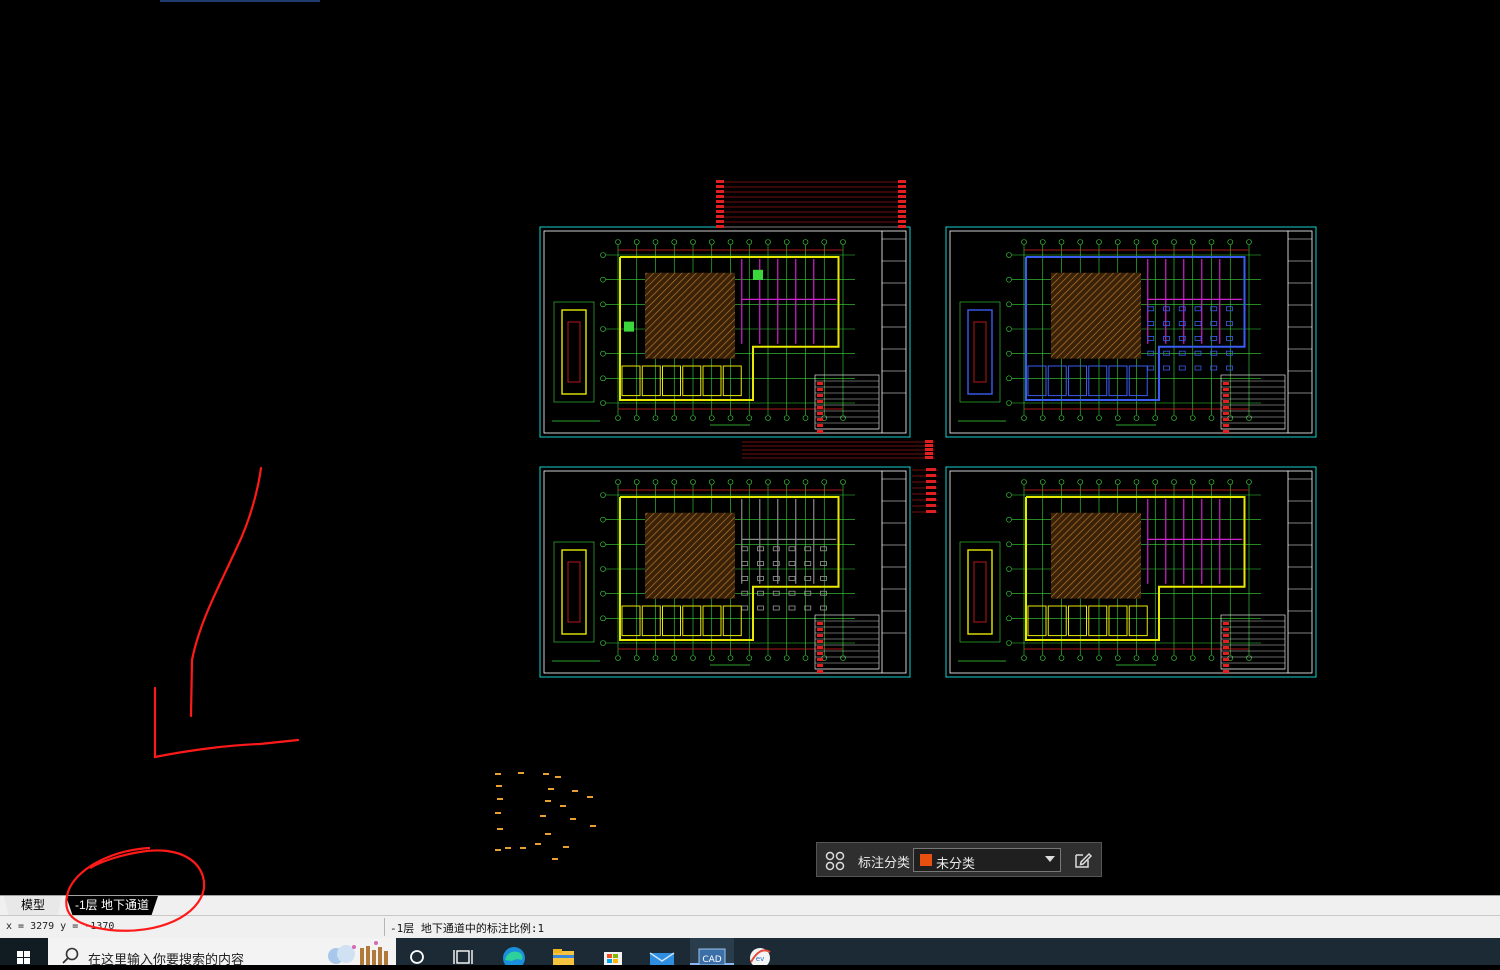 The width and height of the screenshot is (1500, 970). Describe the element at coordinates (926, 860) in the screenshot. I see `category-color-swatch` at that location.